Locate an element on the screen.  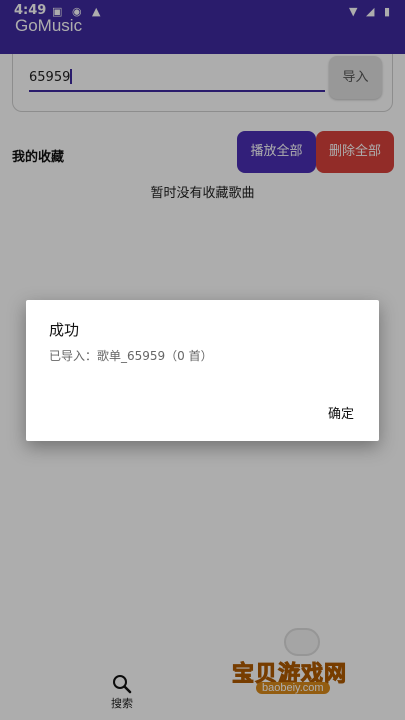
dialog-message: 已导入：歌单_65959（0 首） is located at coordinates (131, 356).